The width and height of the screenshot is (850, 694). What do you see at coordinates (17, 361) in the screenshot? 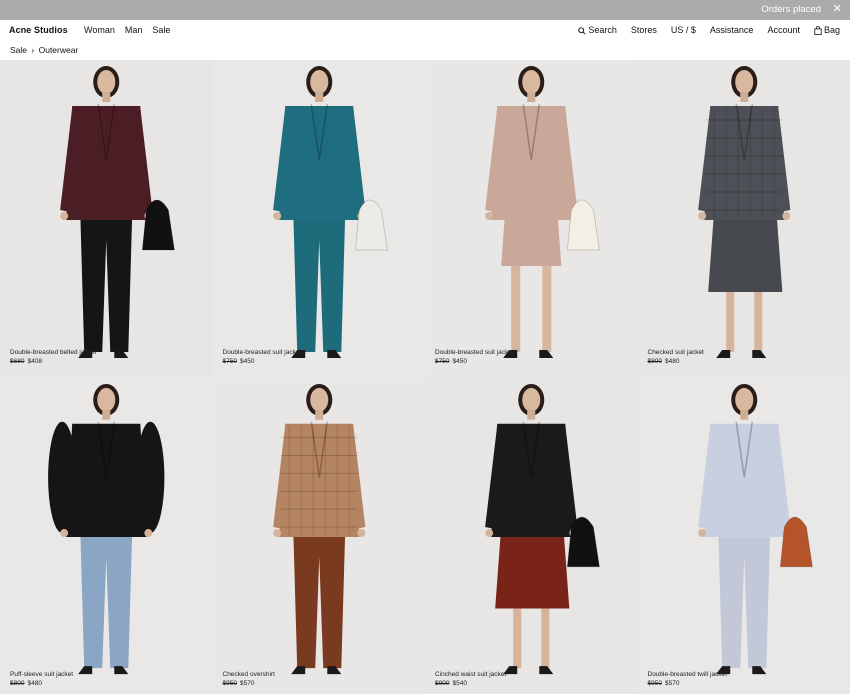
I see `product-original-price: $680` at bounding box center [17, 361].